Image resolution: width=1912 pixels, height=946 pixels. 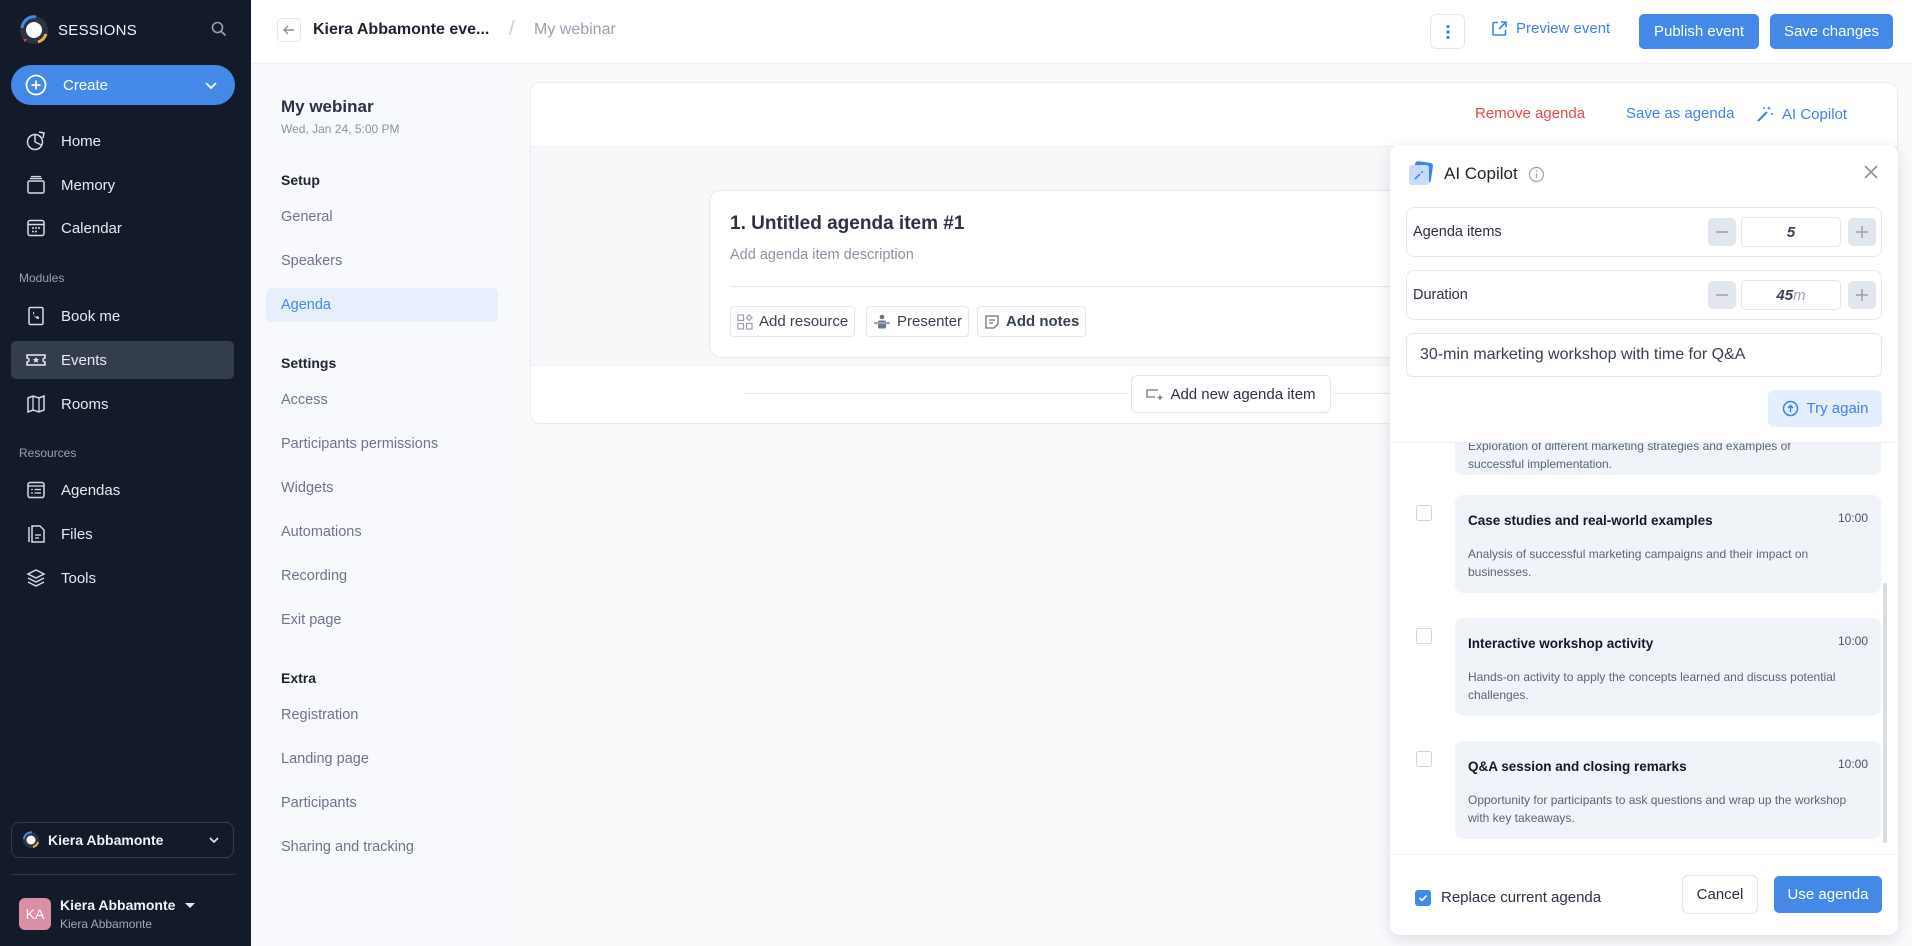 What do you see at coordinates (1481, 173) in the screenshot?
I see `copilot-title: AI Copilot` at bounding box center [1481, 173].